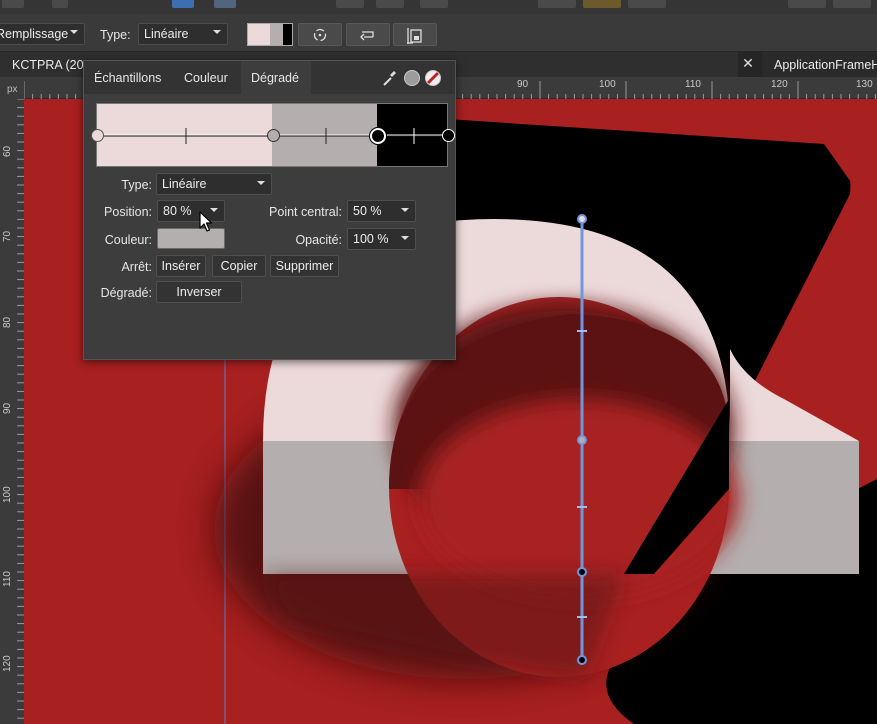 This screenshot has width=877, height=724. What do you see at coordinates (126, 293) in the screenshot?
I see `gradient-label: Dégradé:` at bounding box center [126, 293].